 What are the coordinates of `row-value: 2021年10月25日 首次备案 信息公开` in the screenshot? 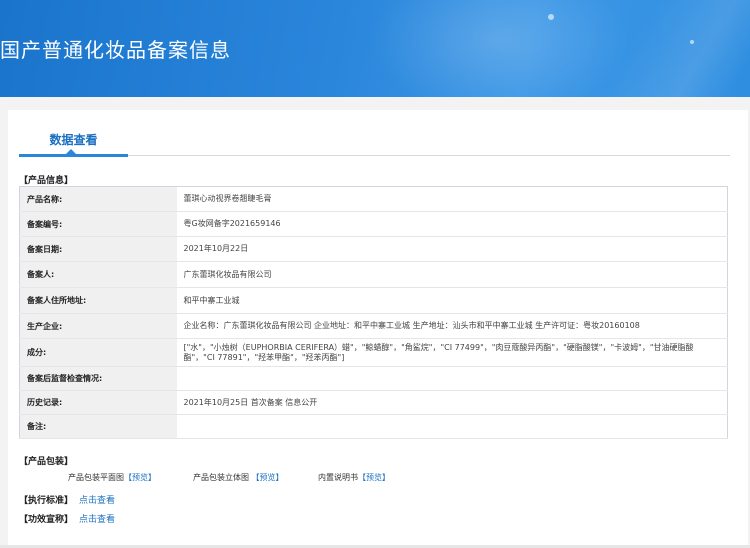 It's located at (452, 402).